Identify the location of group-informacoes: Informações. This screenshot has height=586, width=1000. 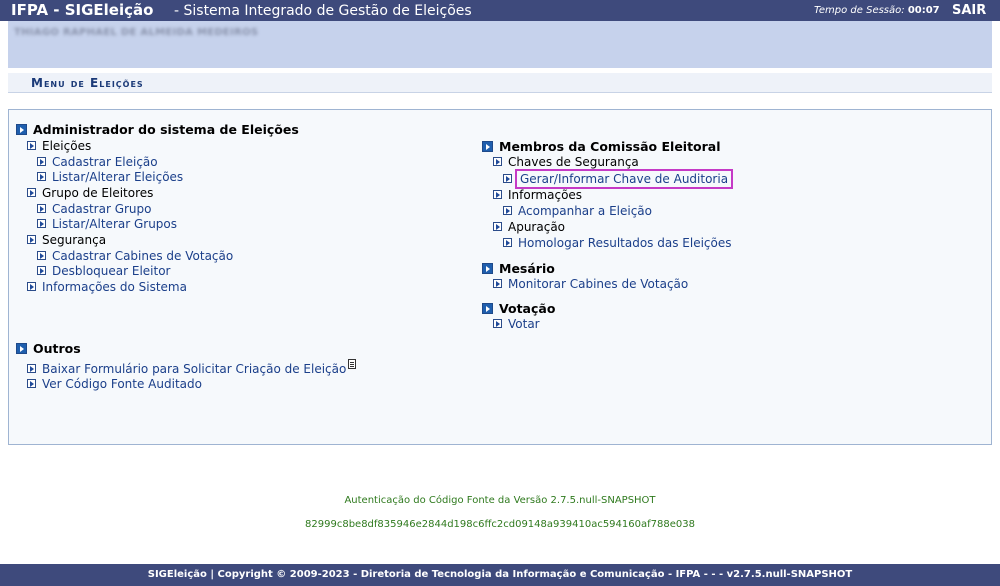
(537, 195).